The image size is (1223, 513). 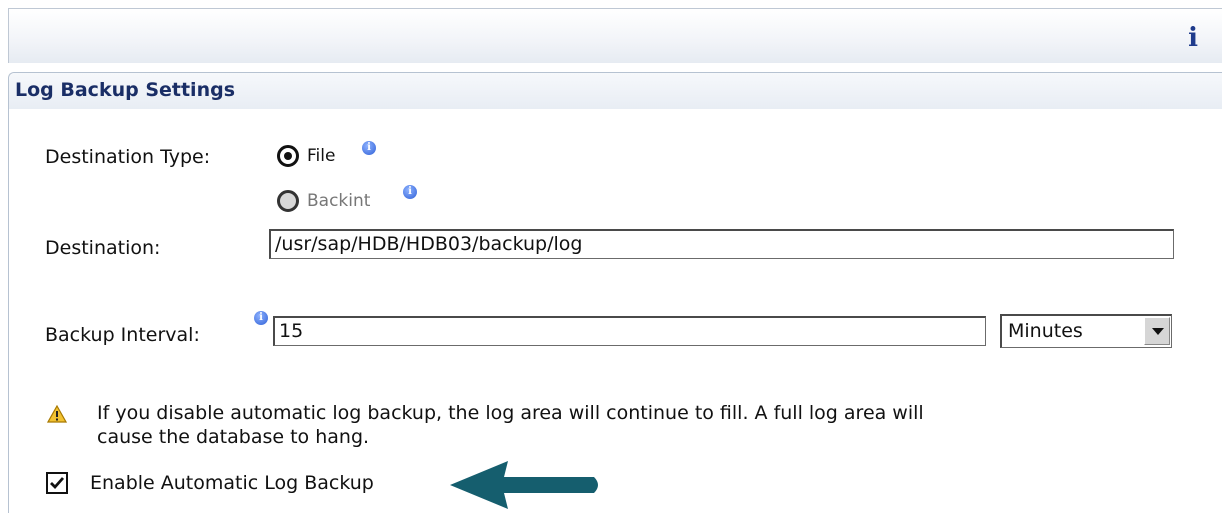 I want to click on checkmark-icon, so click(x=57, y=483).